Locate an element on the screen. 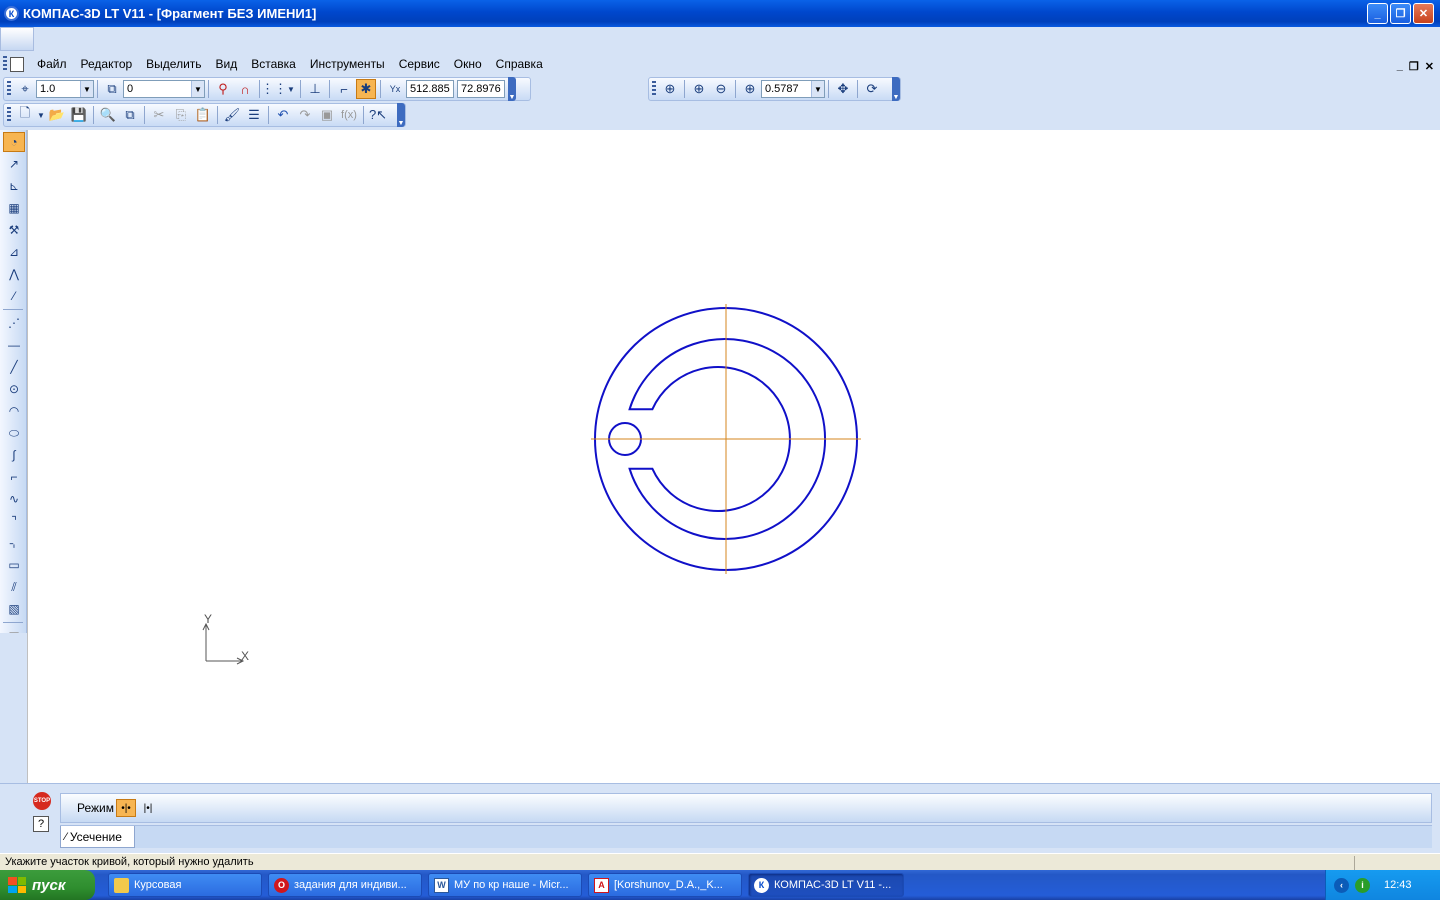 This screenshot has width=1440, height=900. kompas-logo-icon: К is located at coordinates (11, 13).